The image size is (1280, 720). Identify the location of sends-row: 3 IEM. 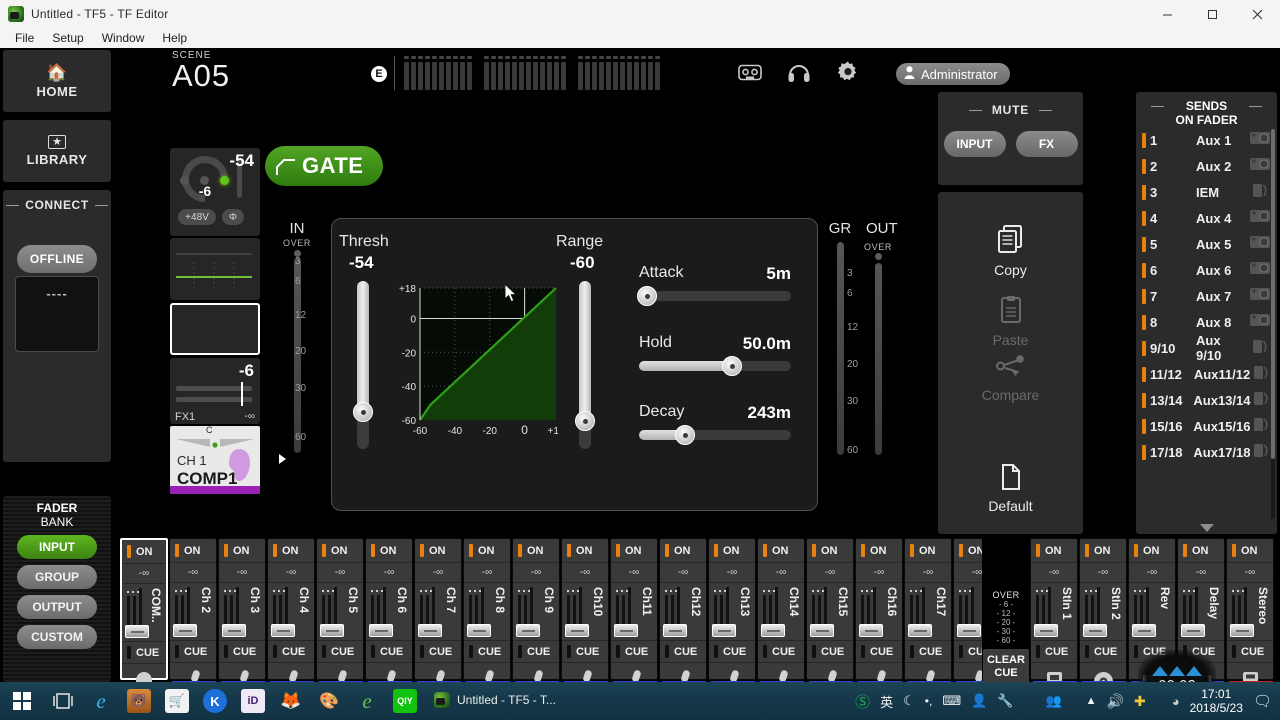
(1206, 192).